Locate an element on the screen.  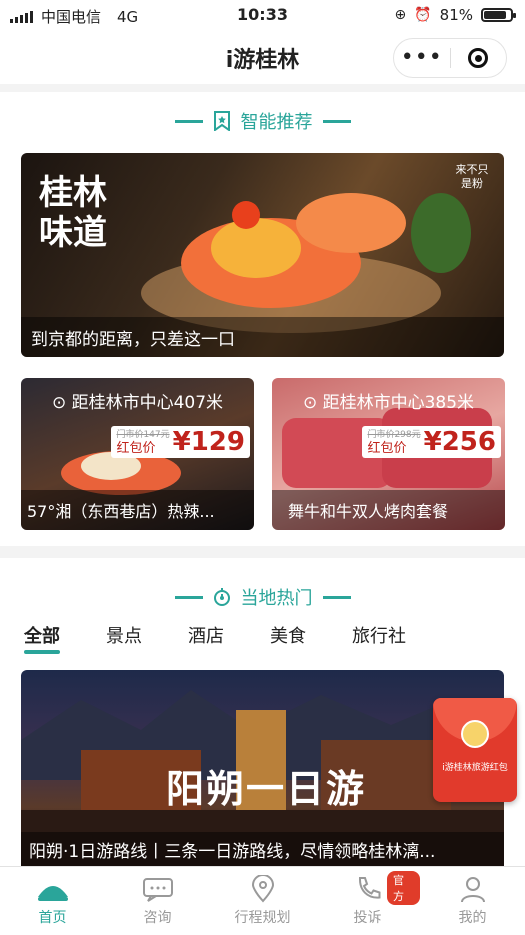
tab-hotel: 酒店 is located at coordinates (206, 635).